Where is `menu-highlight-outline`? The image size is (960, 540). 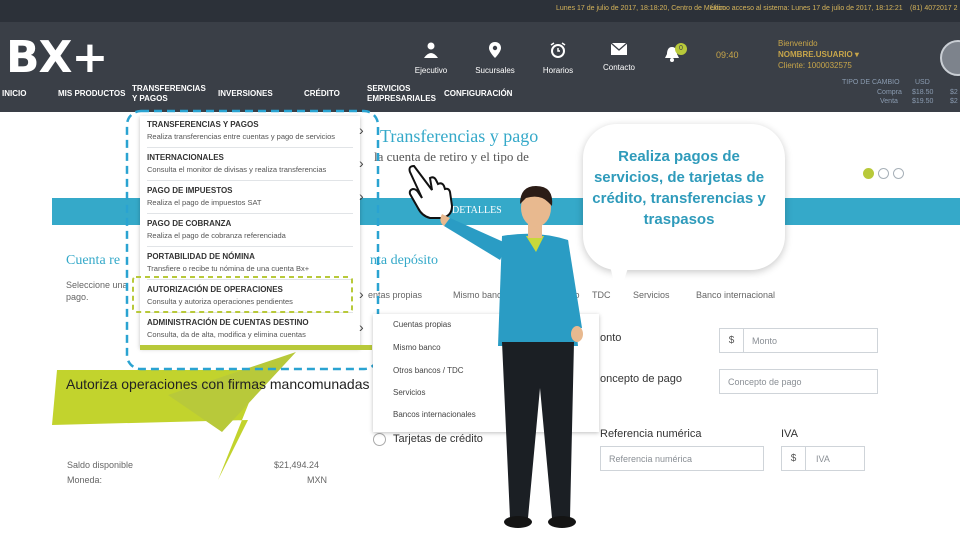 menu-highlight-outline is located at coordinates (252, 240).